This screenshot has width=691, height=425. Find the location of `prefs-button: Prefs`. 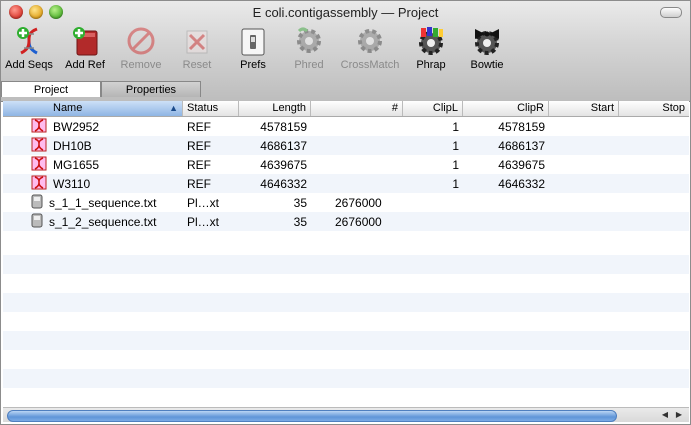

prefs-button: Prefs is located at coordinates (253, 51).